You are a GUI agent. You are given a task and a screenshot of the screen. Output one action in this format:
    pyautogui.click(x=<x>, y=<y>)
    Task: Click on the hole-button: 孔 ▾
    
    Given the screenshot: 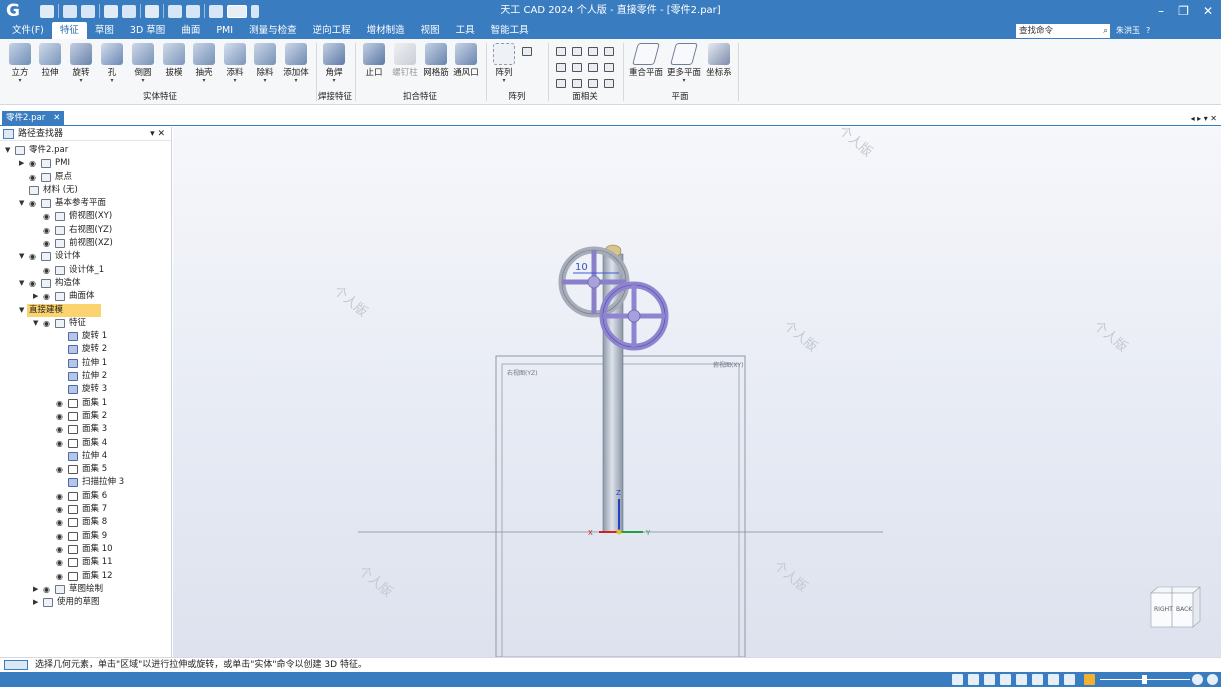 What is the action you would take?
    pyautogui.click(x=112, y=63)
    